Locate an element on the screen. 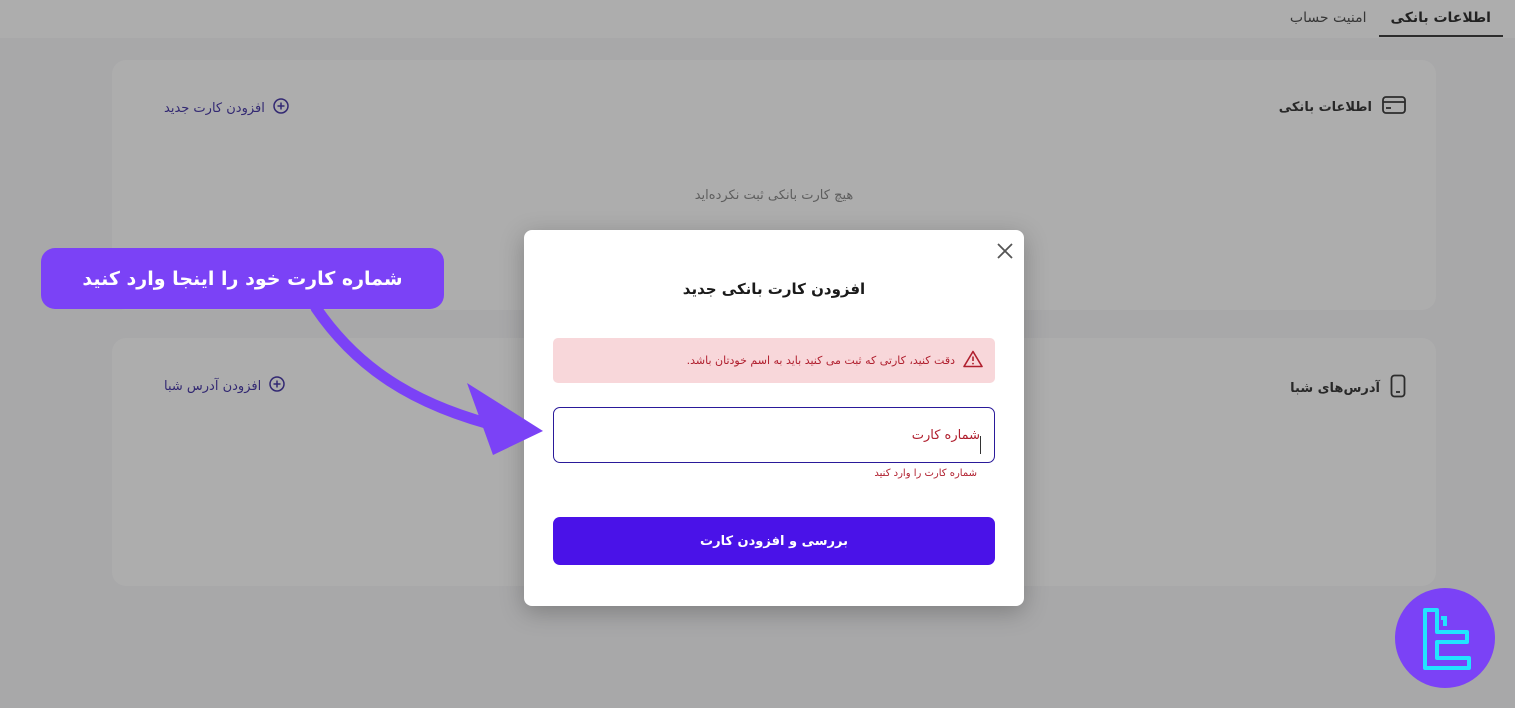 The width and height of the screenshot is (1515, 708). card-number-input is located at coordinates (774, 435).